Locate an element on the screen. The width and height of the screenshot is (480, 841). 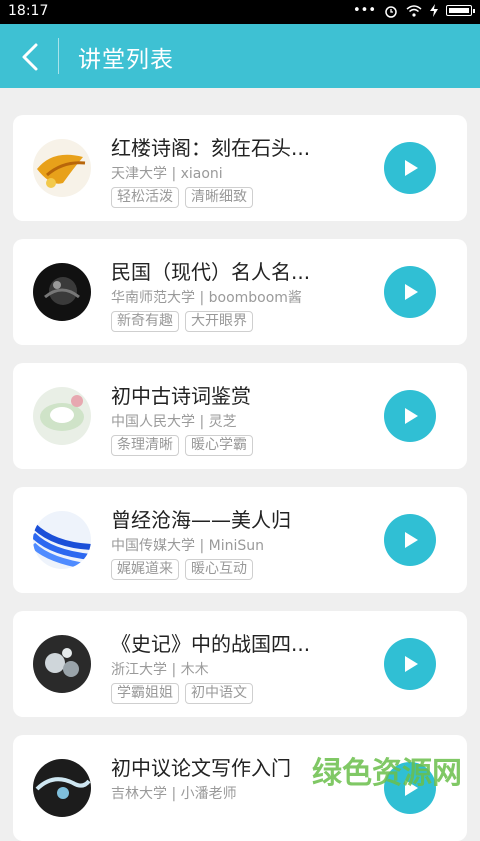
lecture-subtitle: 中国传媒大学 | MiniSun is located at coordinates (187, 546).